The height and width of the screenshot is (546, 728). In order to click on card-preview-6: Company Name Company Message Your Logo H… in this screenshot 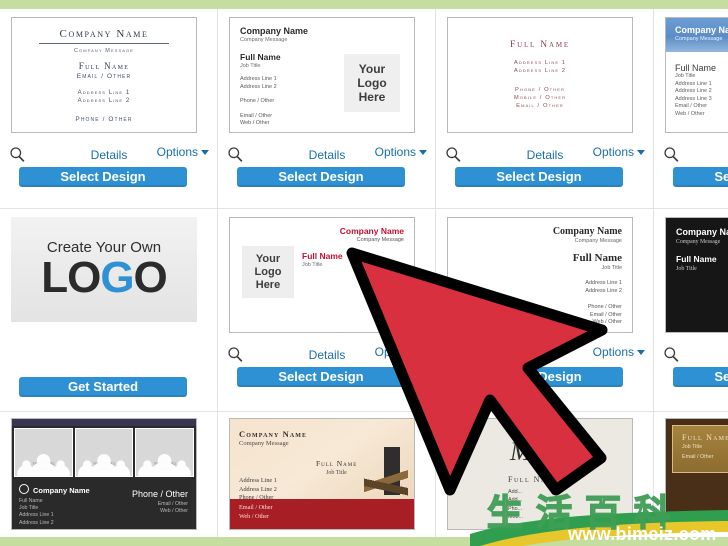, I will do `click(322, 275)`.